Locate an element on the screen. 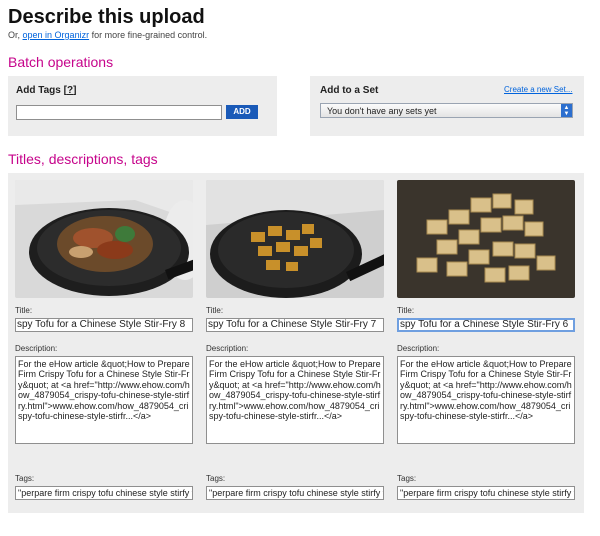 Image resolution: width=600 pixels, height=536 pixels. add-tags-input is located at coordinates (119, 112).